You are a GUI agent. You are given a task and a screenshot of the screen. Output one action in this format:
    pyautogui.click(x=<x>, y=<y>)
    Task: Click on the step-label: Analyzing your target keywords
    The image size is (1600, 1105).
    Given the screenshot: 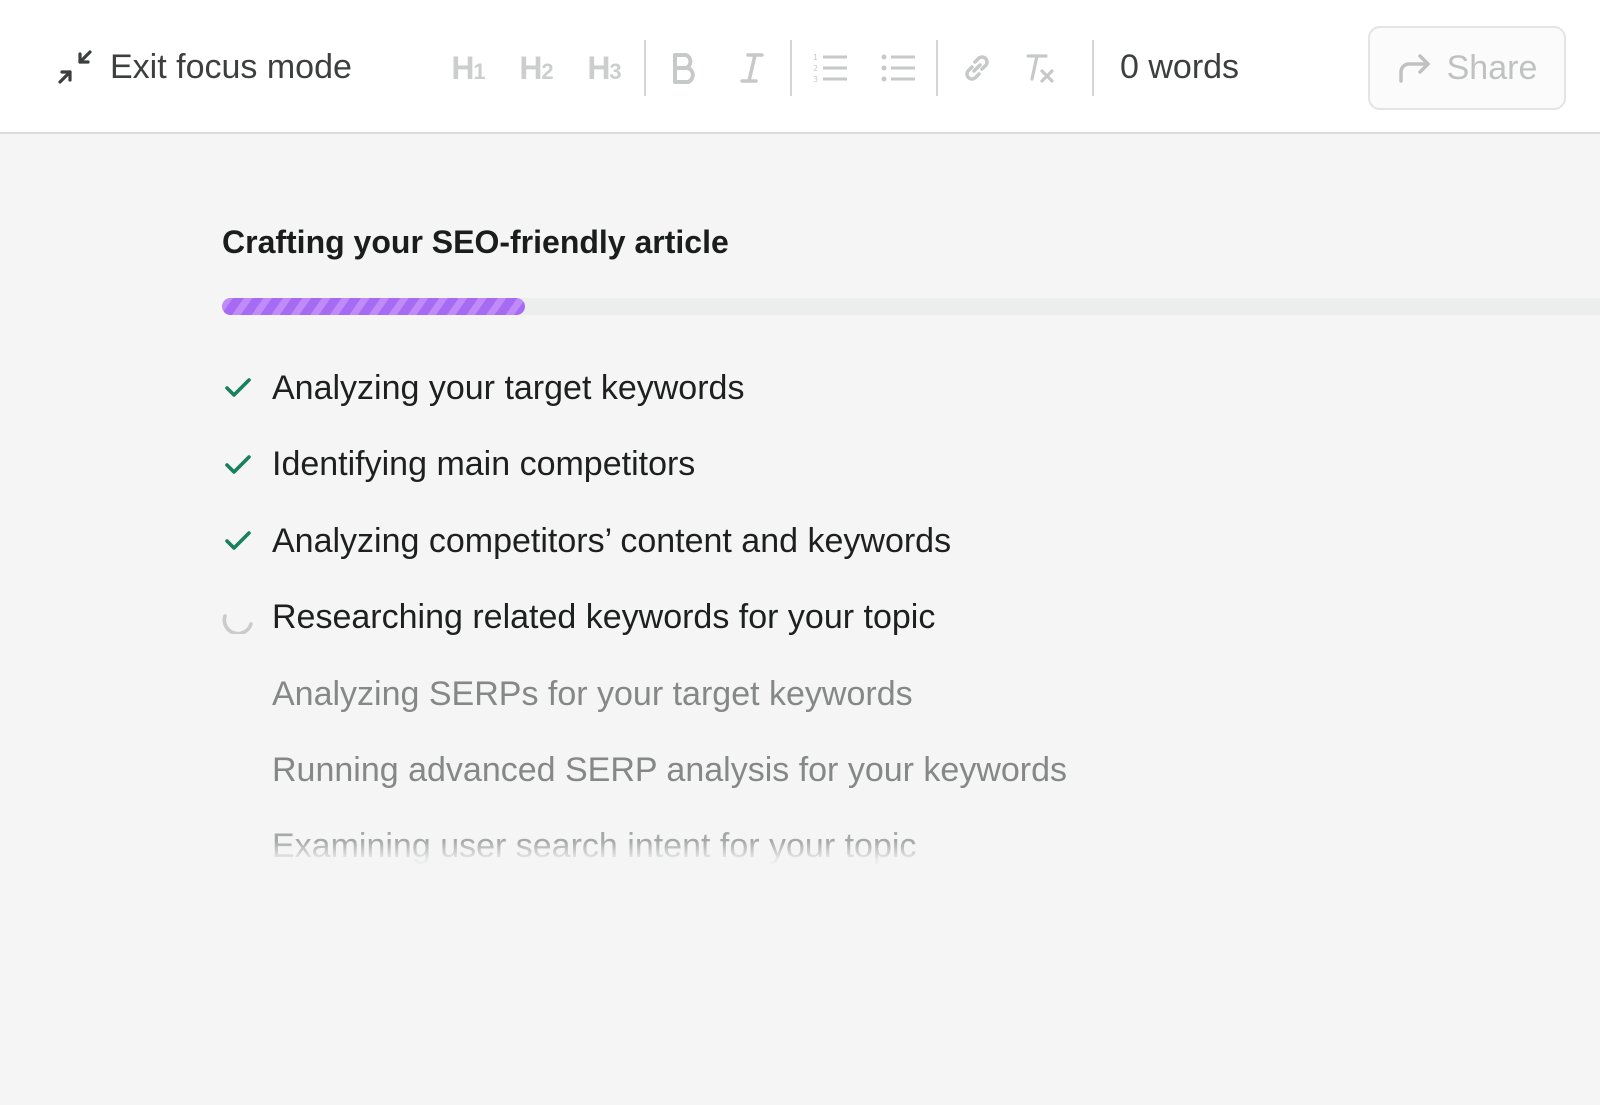 What is the action you would take?
    pyautogui.click(x=508, y=387)
    